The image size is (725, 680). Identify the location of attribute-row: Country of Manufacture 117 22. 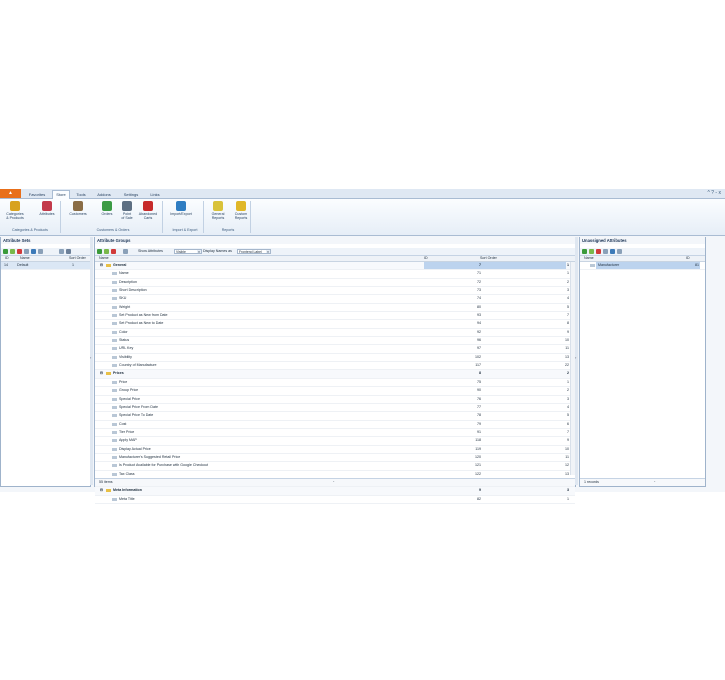
(335, 366).